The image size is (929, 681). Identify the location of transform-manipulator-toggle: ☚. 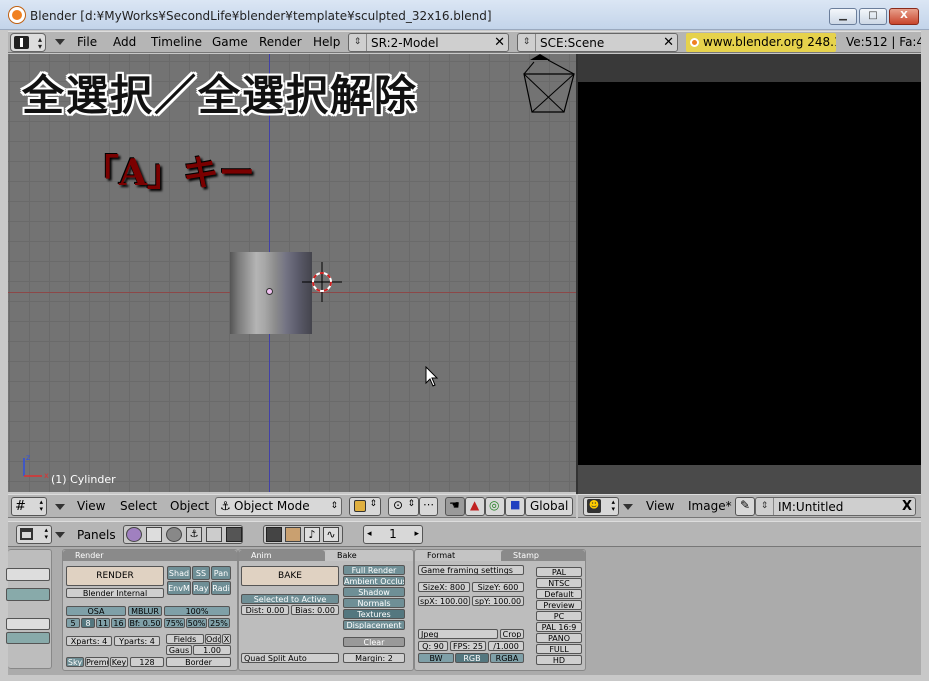
(455, 506).